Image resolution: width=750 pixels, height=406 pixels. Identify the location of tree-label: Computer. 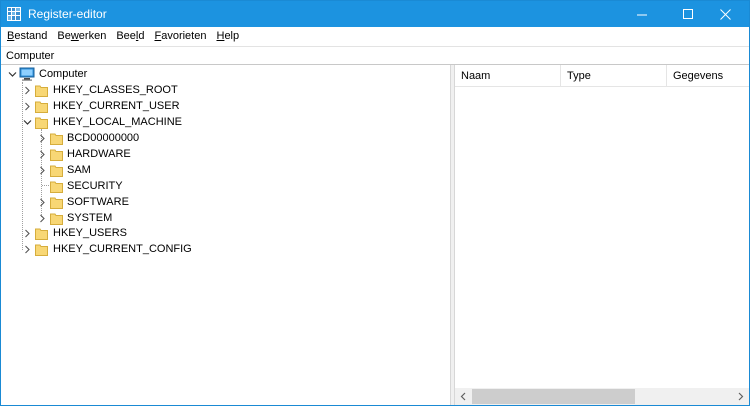
(63, 74).